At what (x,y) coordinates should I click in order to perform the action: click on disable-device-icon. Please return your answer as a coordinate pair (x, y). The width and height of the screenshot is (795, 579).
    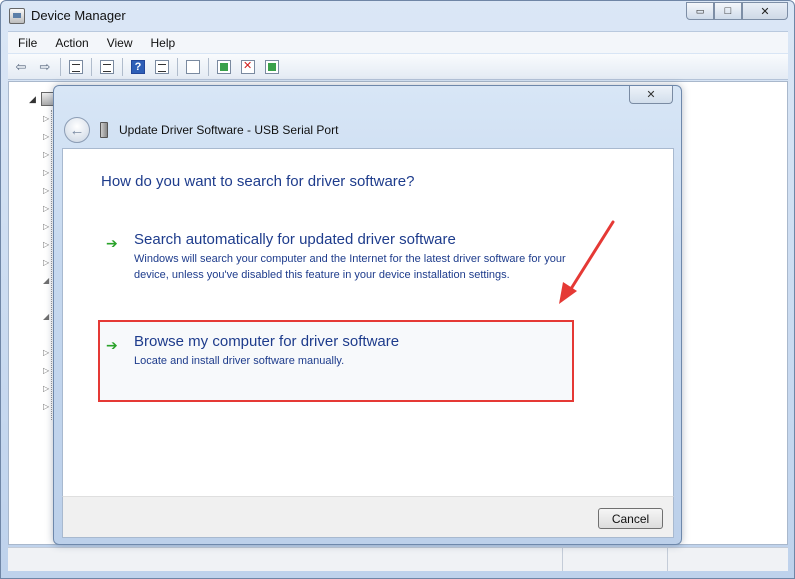
    Looking at the image, I should click on (272, 67).